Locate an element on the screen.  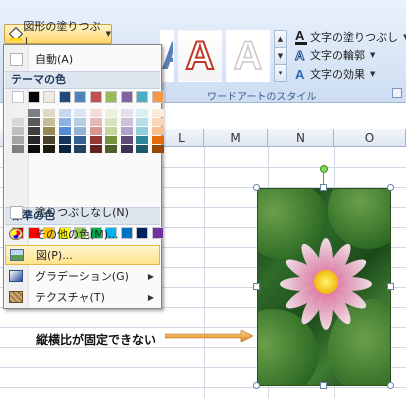
text-fill-button: A 文字の塗りつぶし ▼ is located at coordinates (350, 37).